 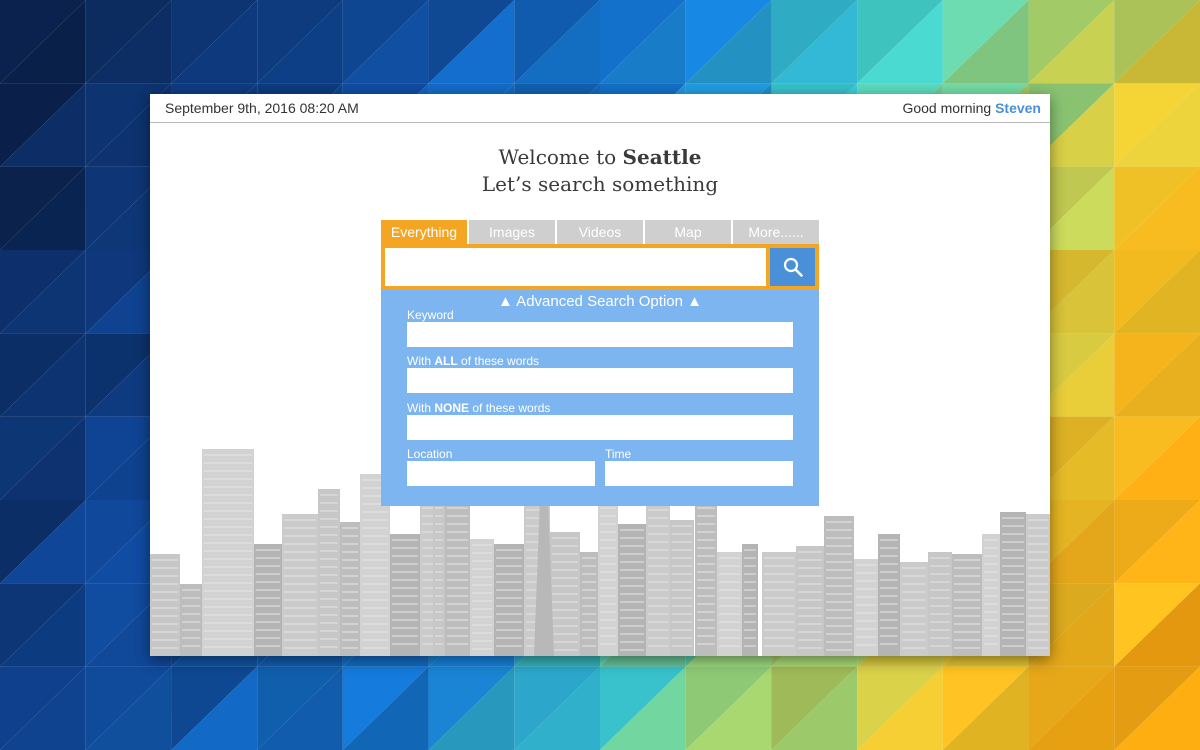 I want to click on all-words-field, so click(x=600, y=380).